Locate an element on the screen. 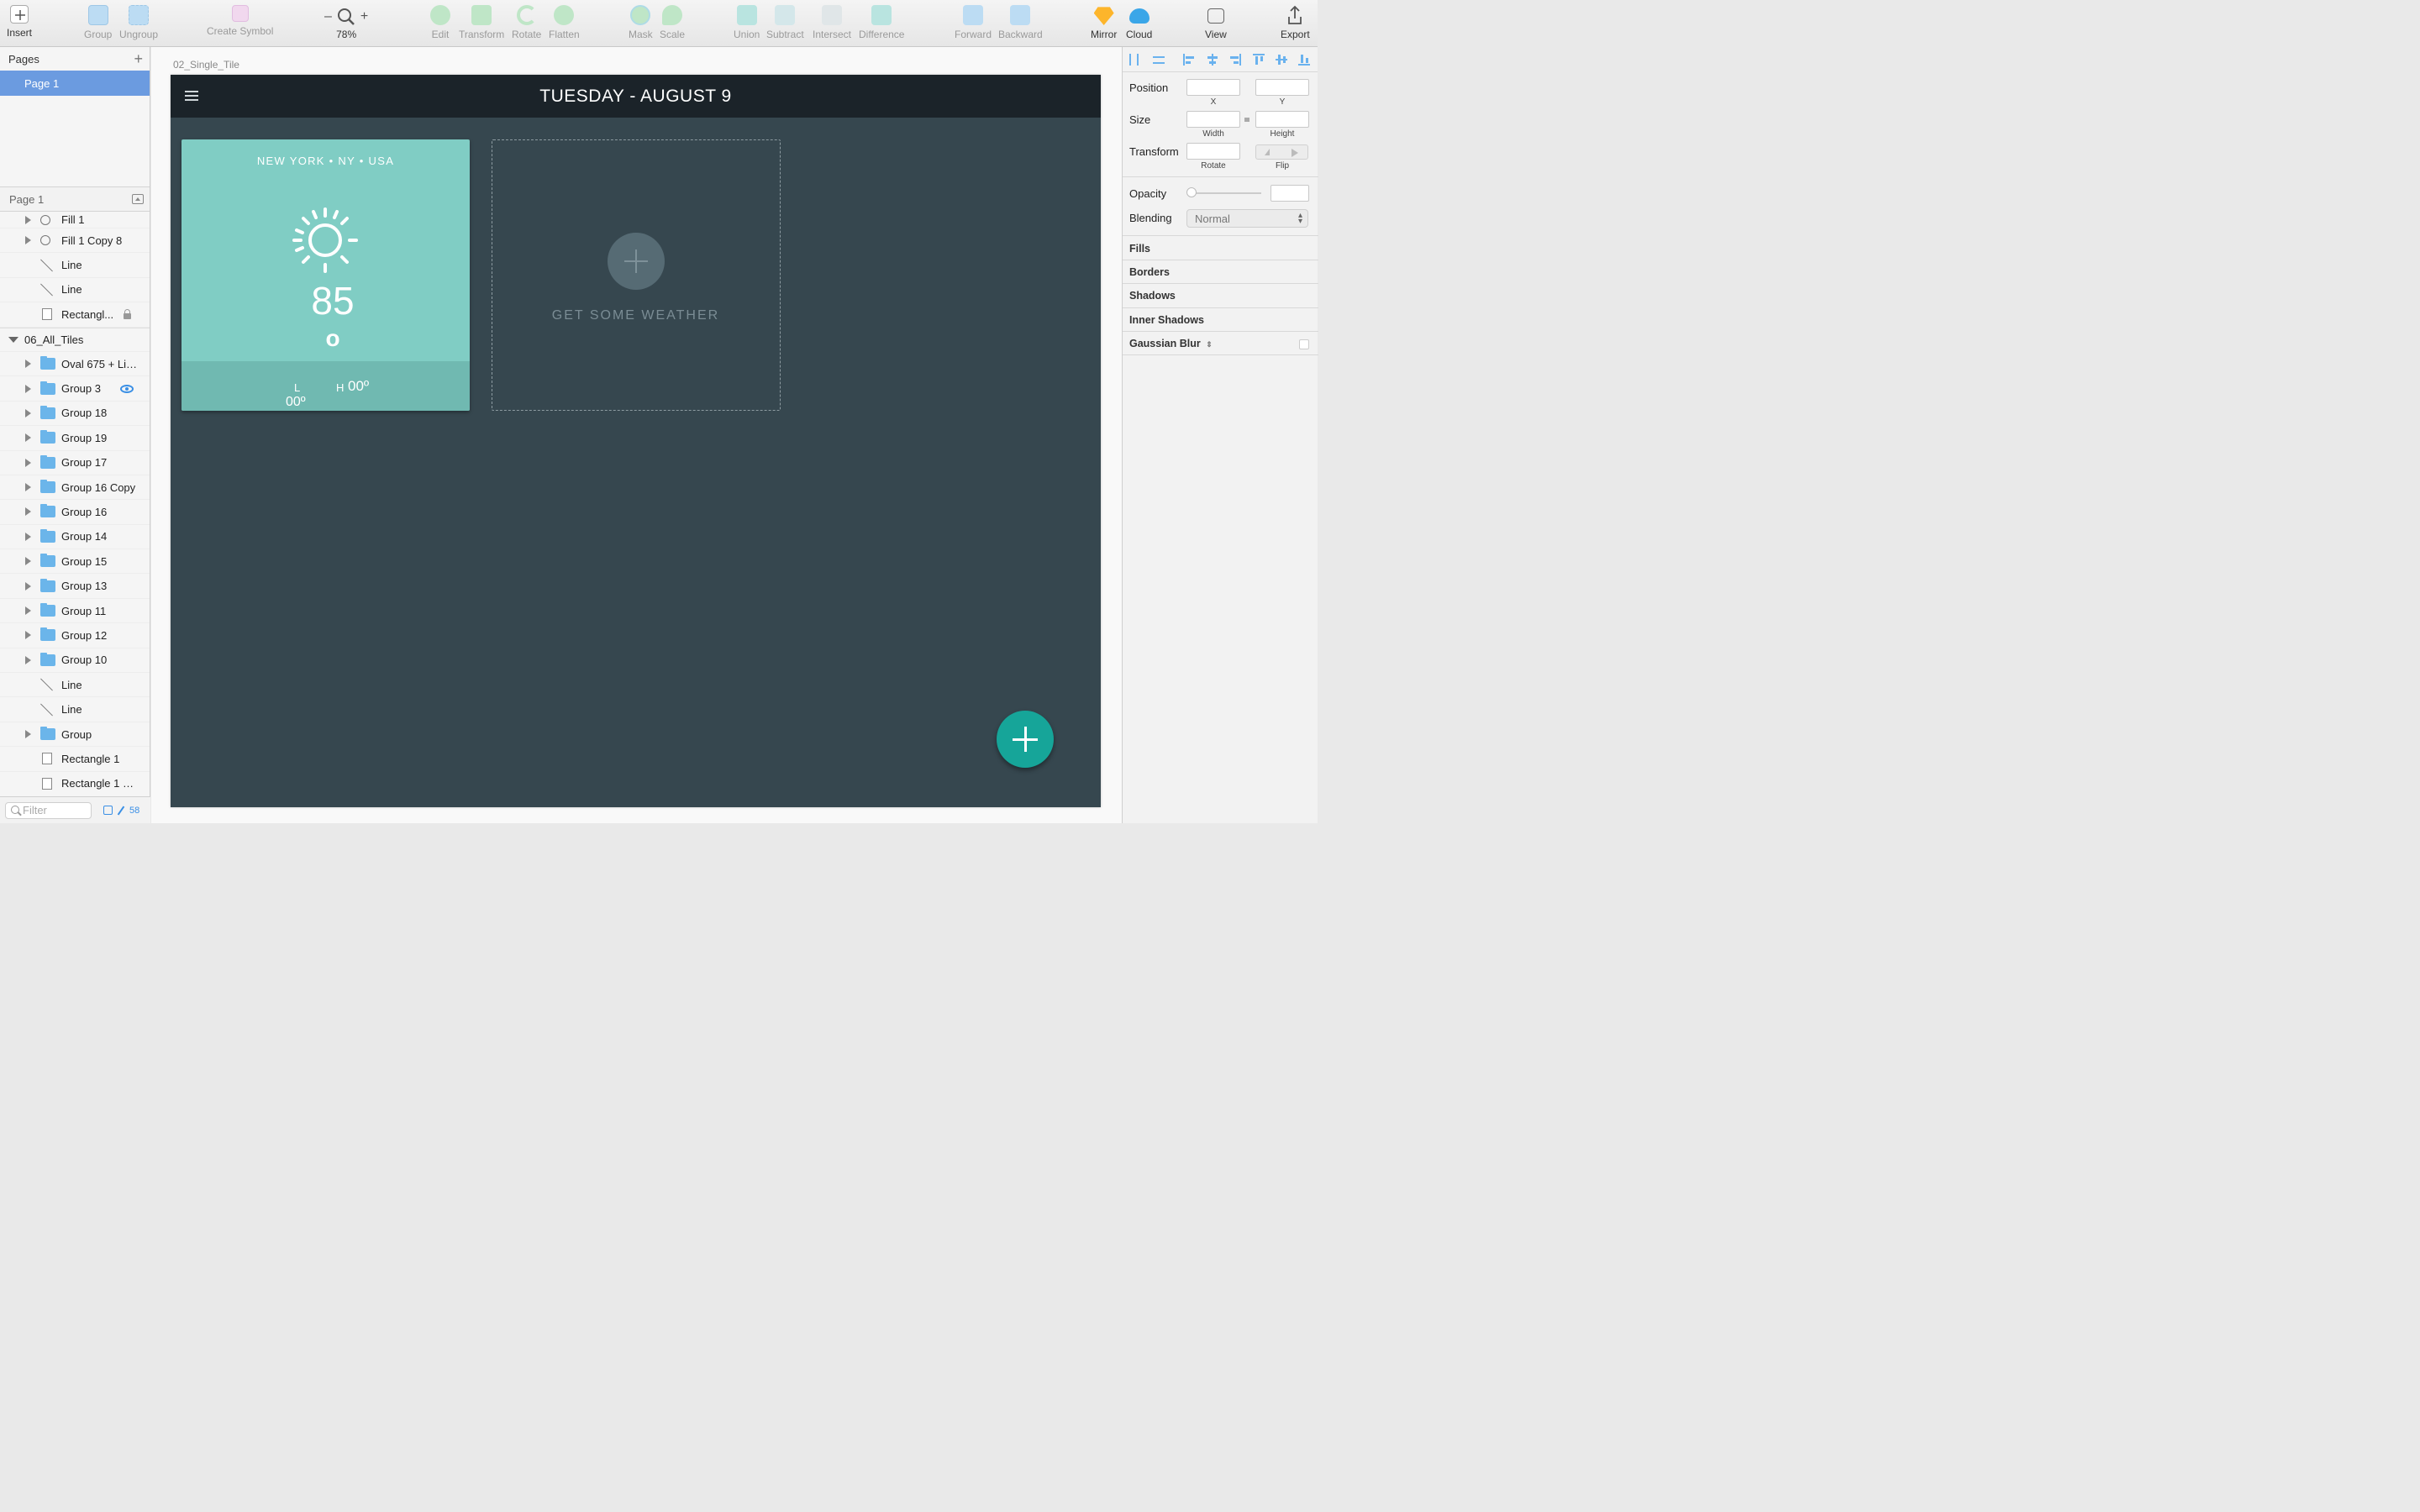 The height and width of the screenshot is (1512, 2420). subtract-button: Subtract is located at coordinates (785, 24).